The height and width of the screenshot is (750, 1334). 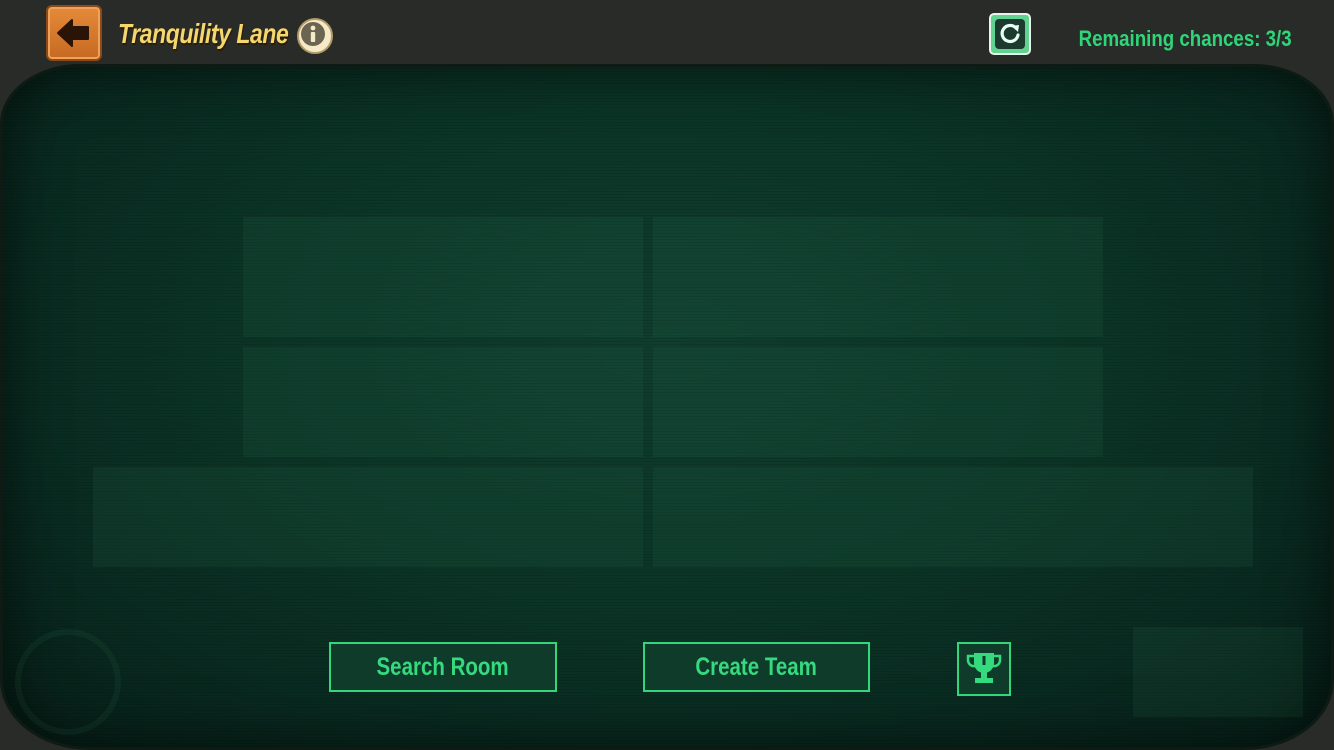 I want to click on refresh-icon, so click(x=1010, y=34).